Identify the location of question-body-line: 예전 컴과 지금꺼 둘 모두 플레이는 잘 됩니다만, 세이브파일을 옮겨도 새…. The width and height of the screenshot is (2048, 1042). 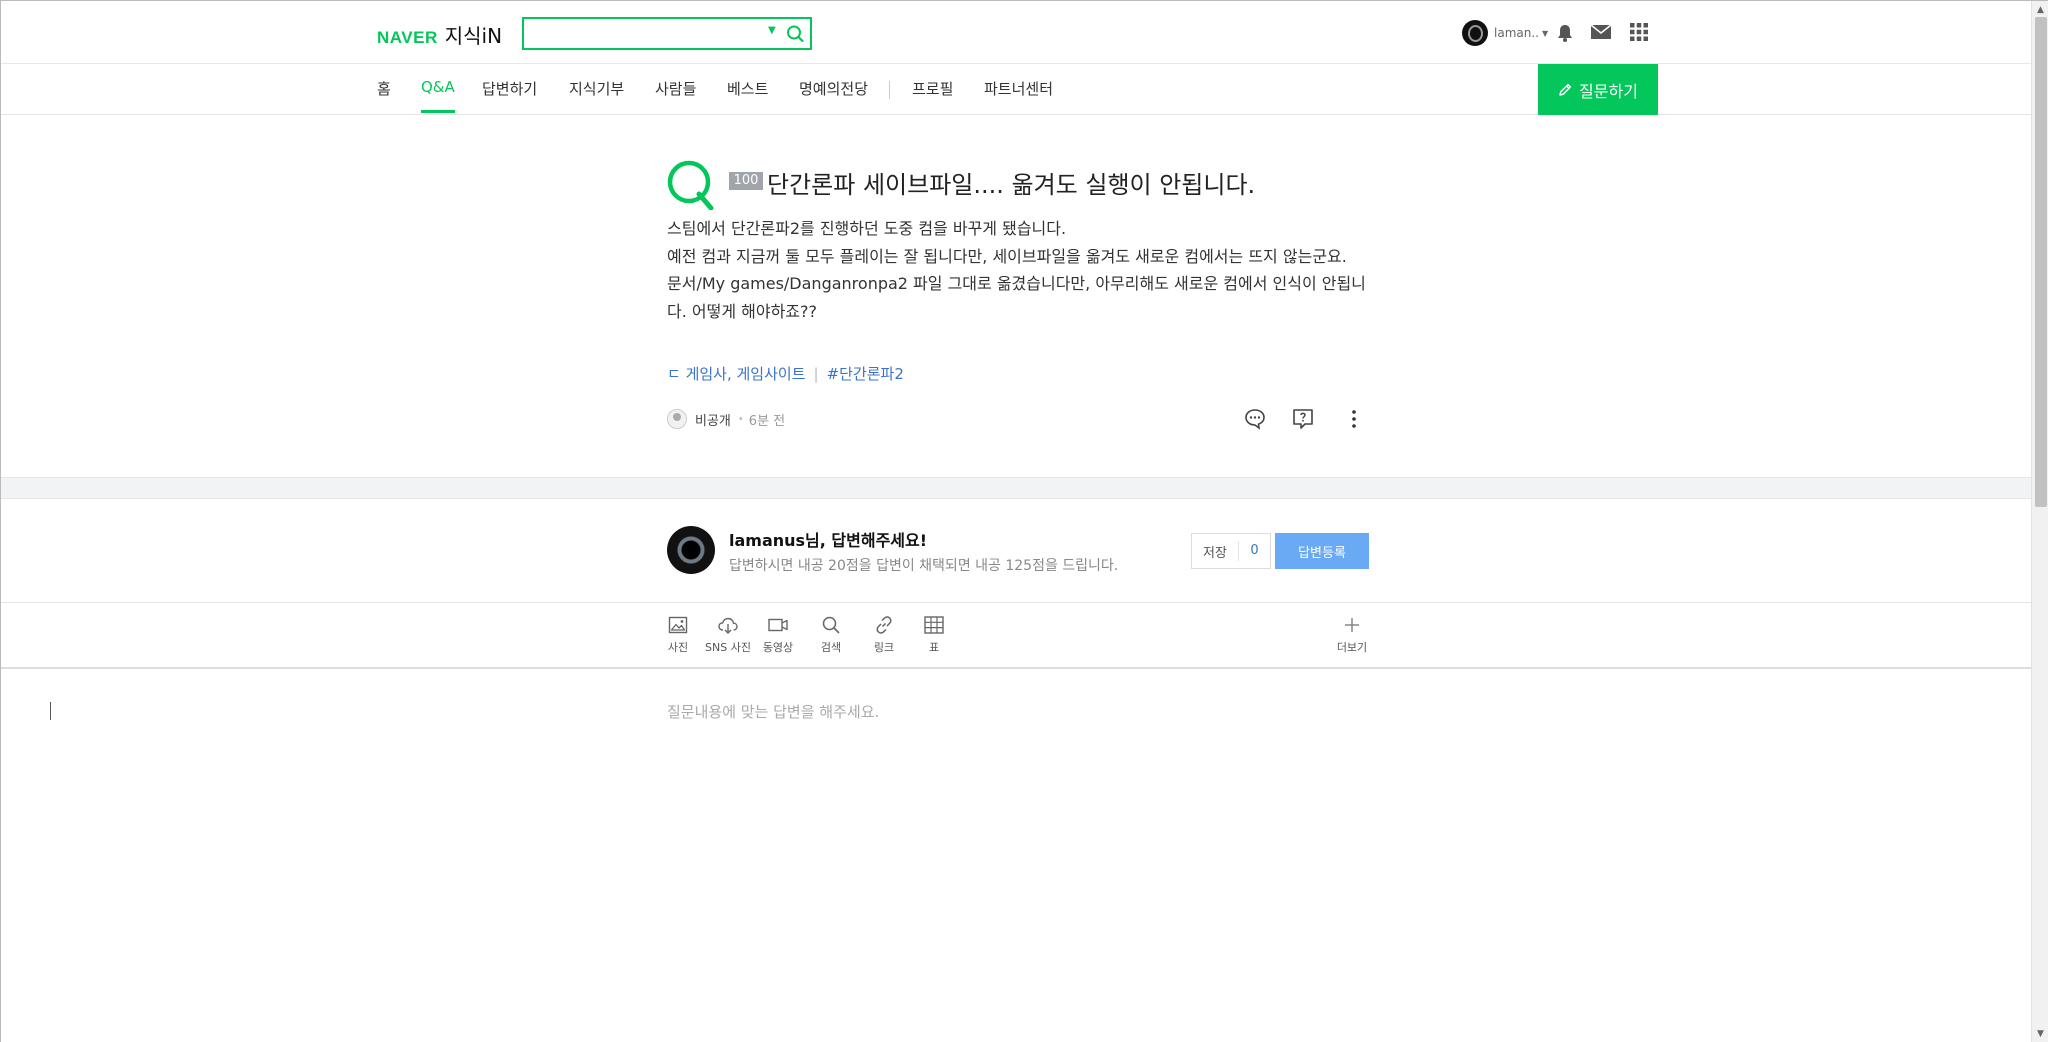
(1007, 256).